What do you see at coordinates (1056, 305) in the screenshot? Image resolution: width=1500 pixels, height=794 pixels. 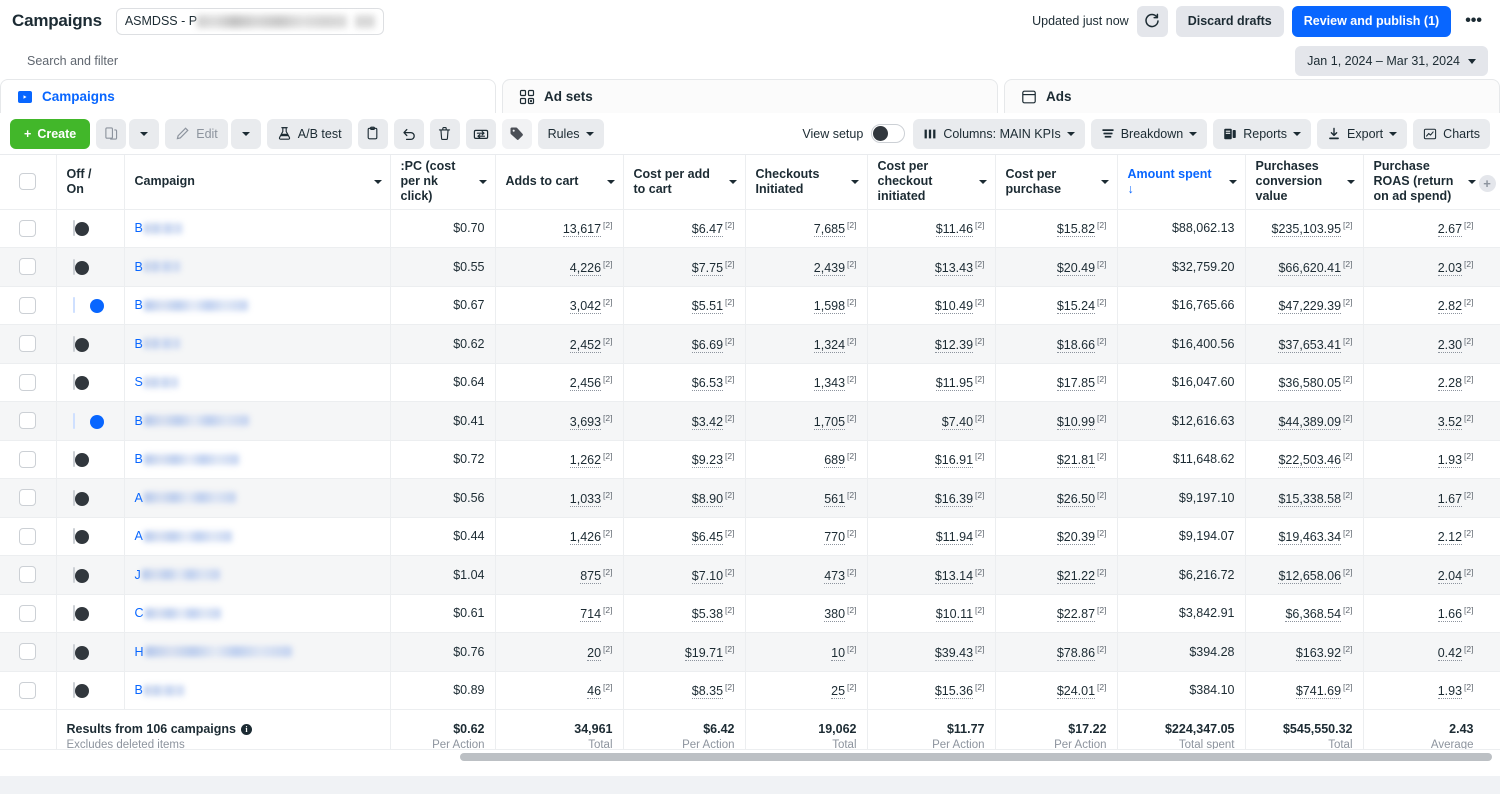 I see `cell-cpp: $15.24 [2]` at bounding box center [1056, 305].